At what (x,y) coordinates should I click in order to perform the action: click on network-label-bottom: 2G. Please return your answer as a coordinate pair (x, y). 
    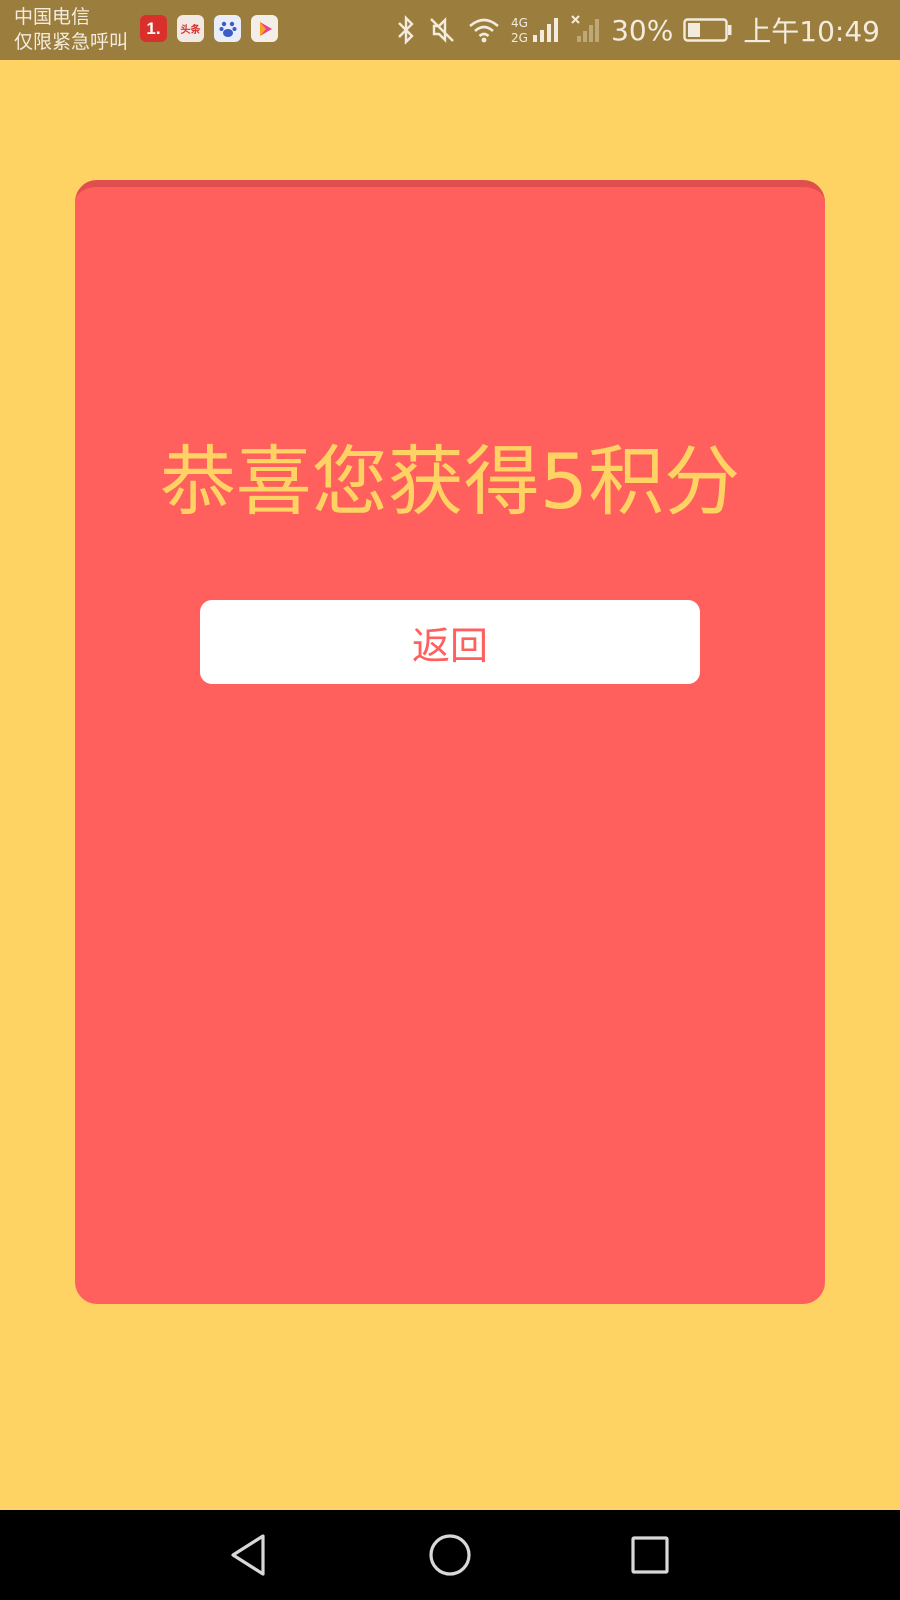
    Looking at the image, I should click on (519, 38).